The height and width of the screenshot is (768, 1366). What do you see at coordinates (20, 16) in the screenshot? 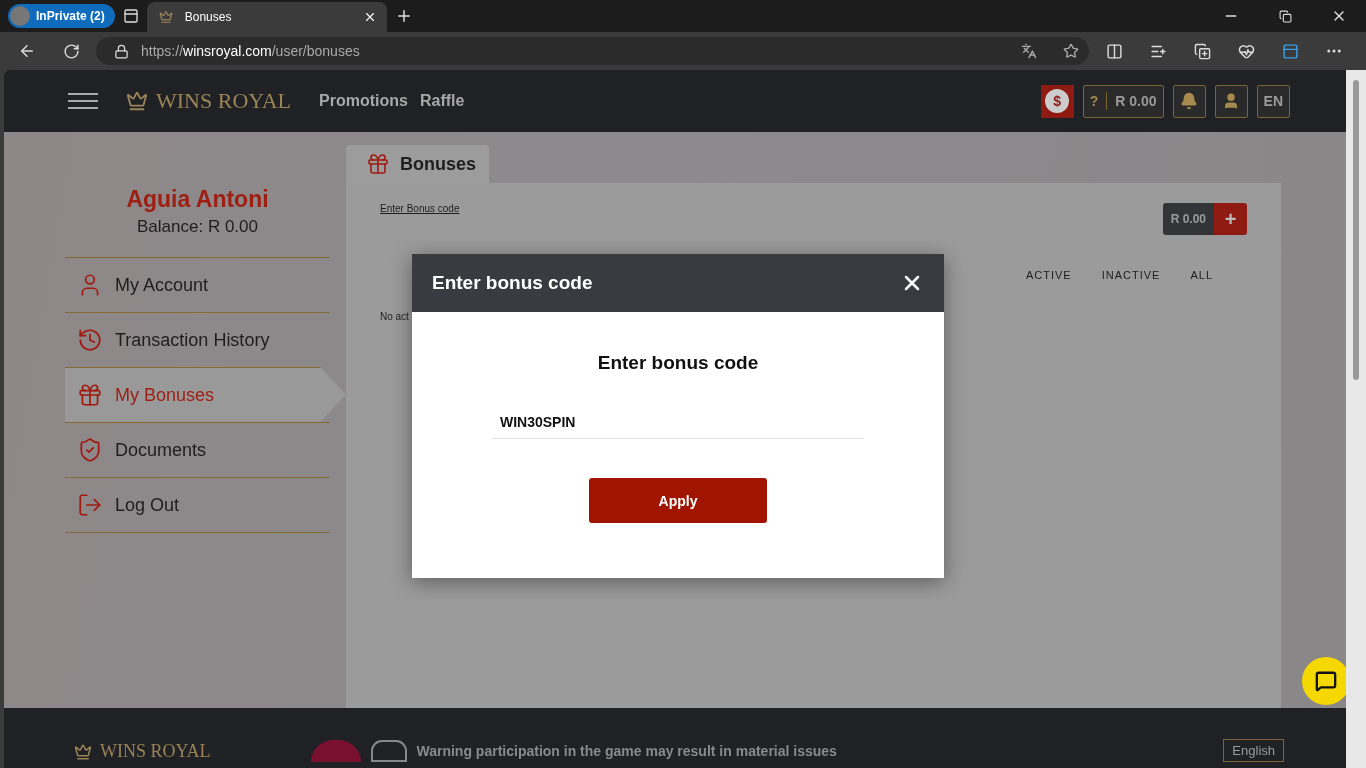
I see `avatar-icon` at bounding box center [20, 16].